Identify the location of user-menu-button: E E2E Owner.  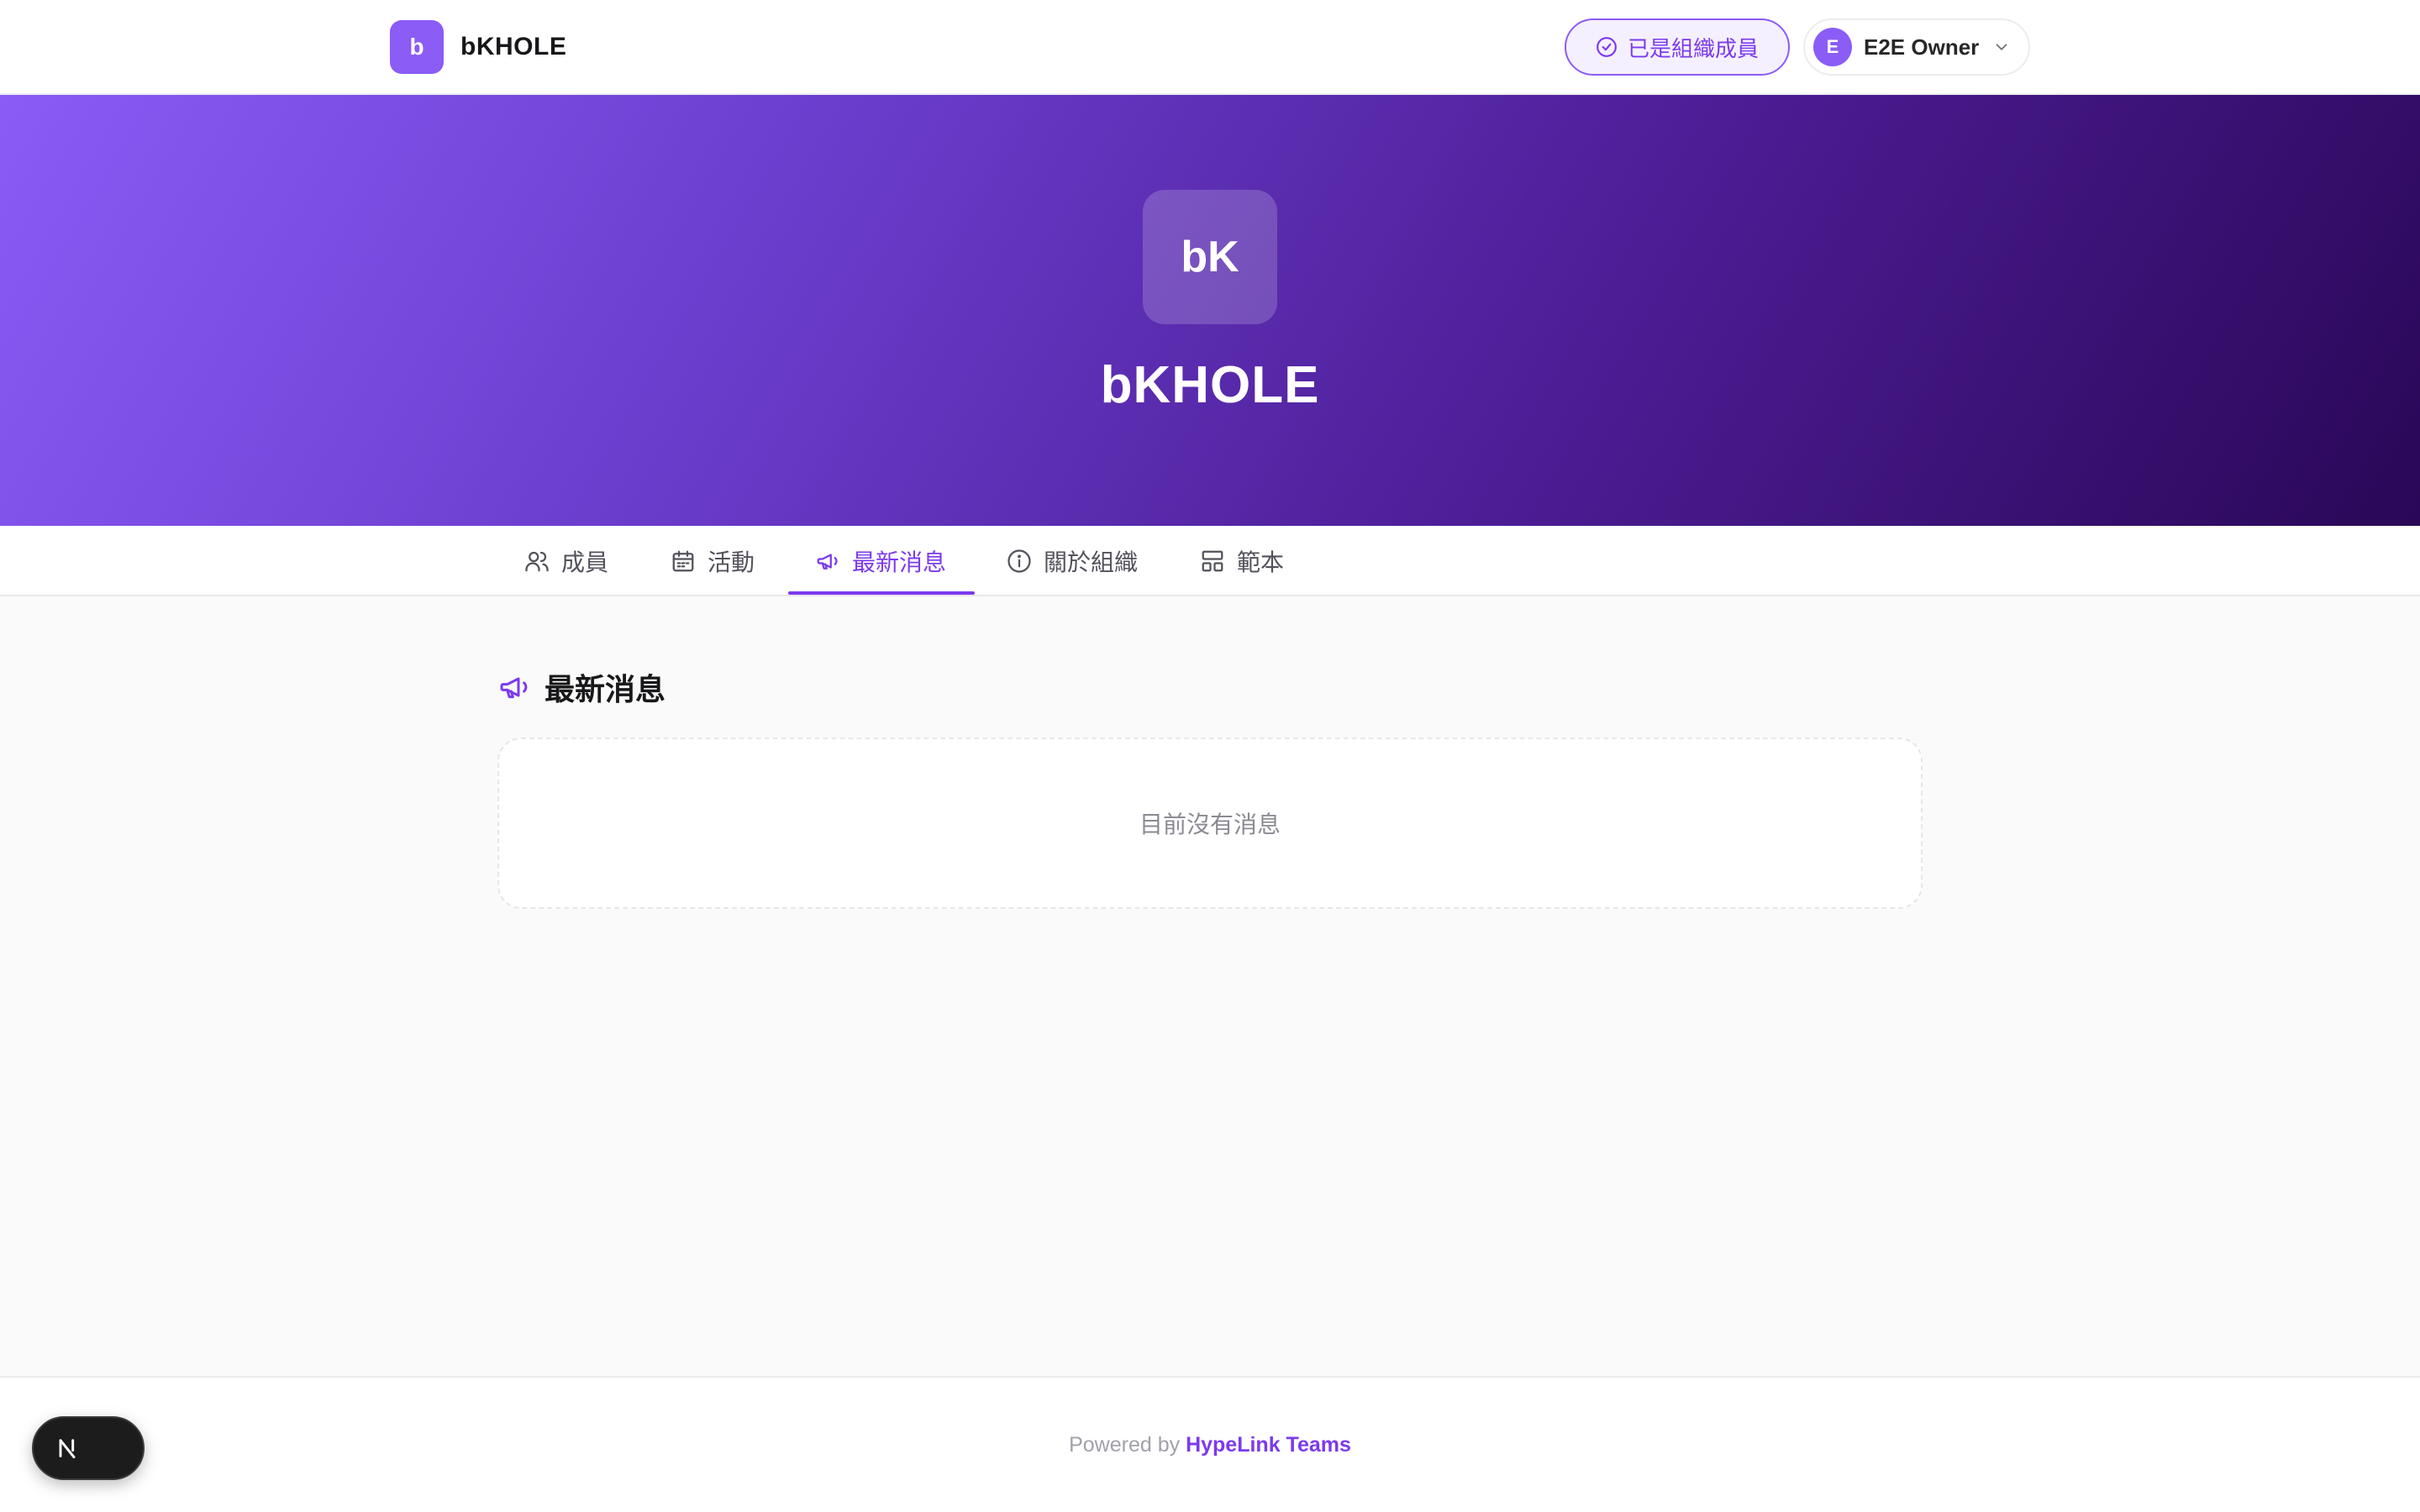
(1917, 47).